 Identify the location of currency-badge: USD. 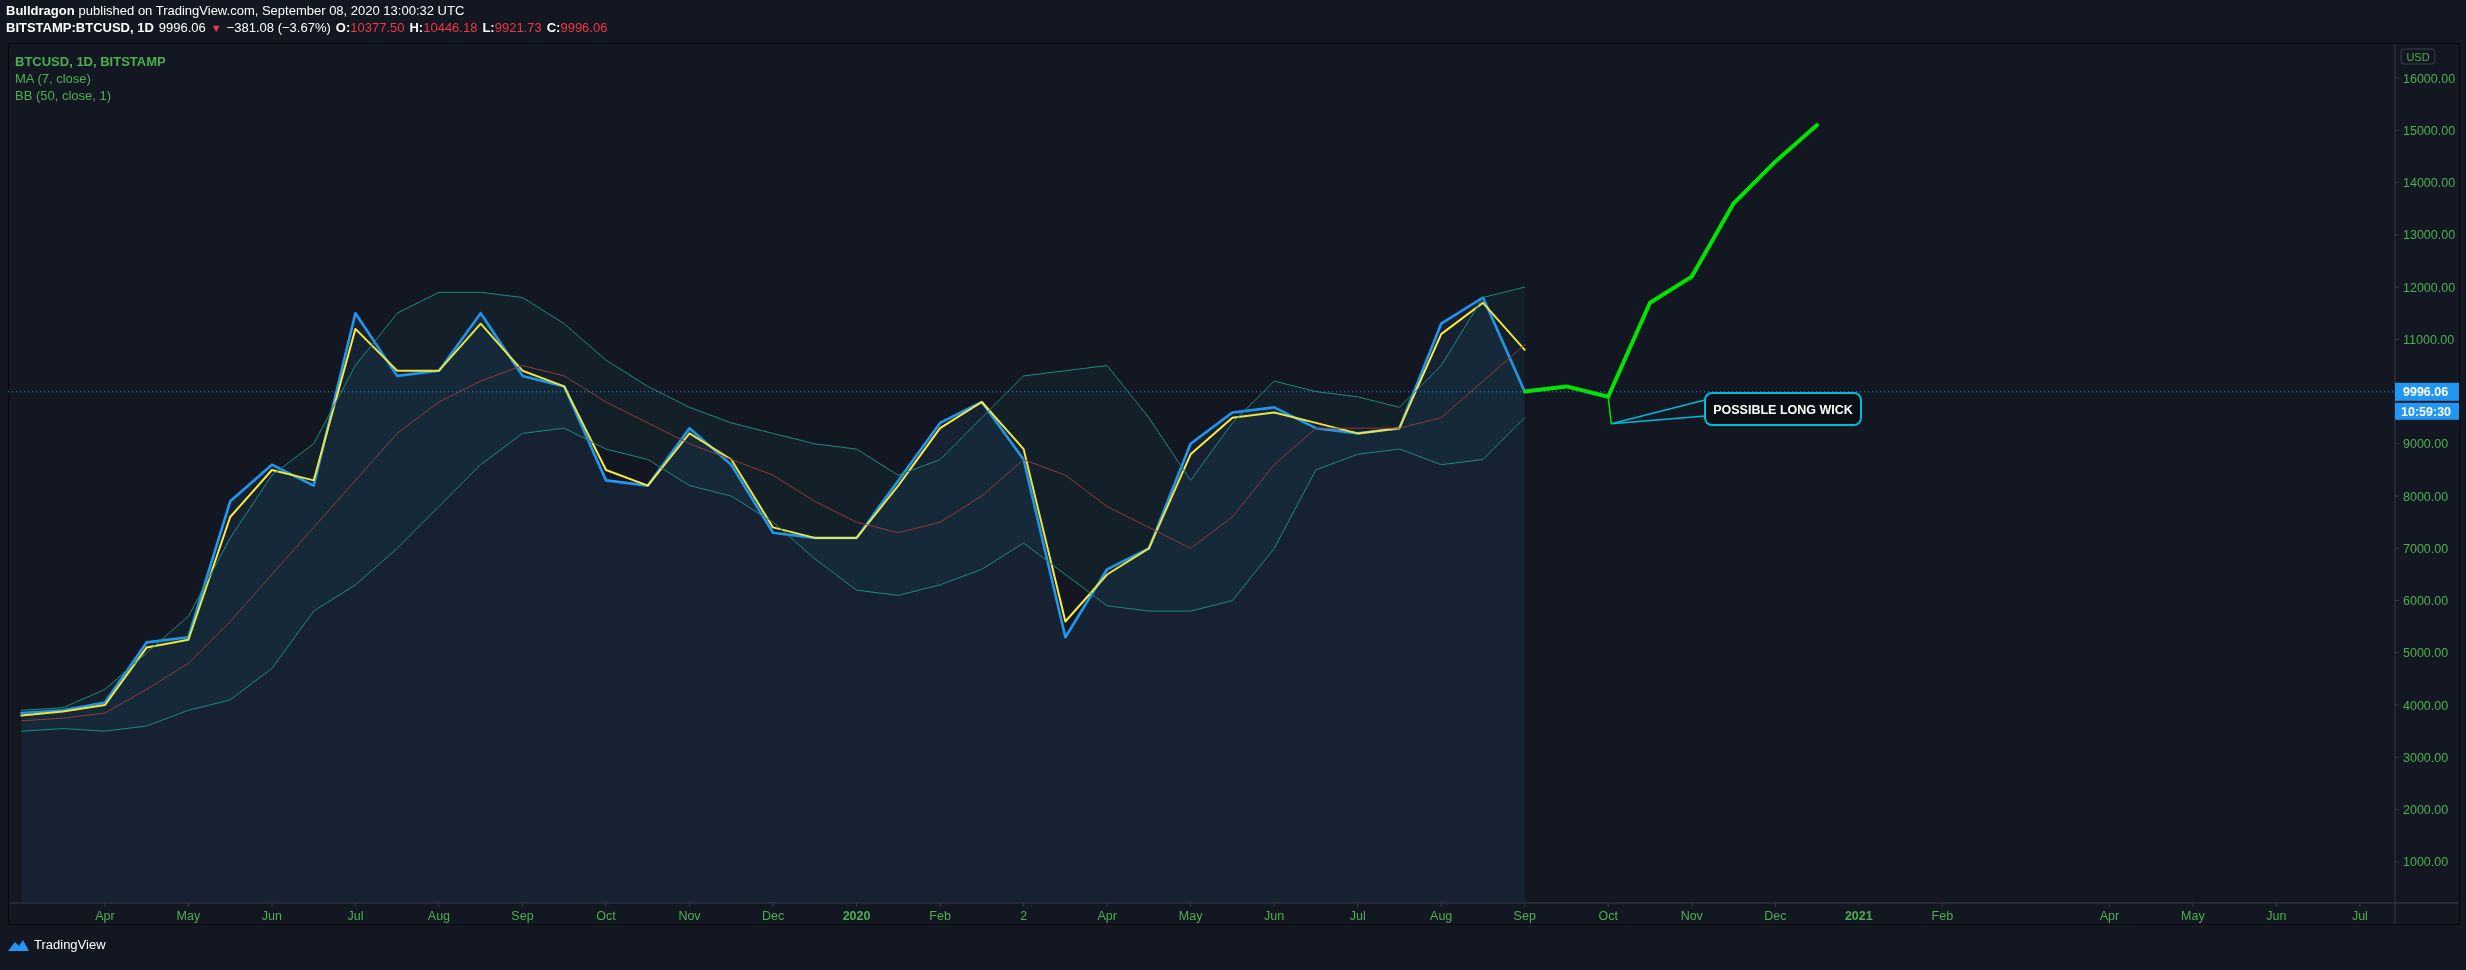
(2418, 56).